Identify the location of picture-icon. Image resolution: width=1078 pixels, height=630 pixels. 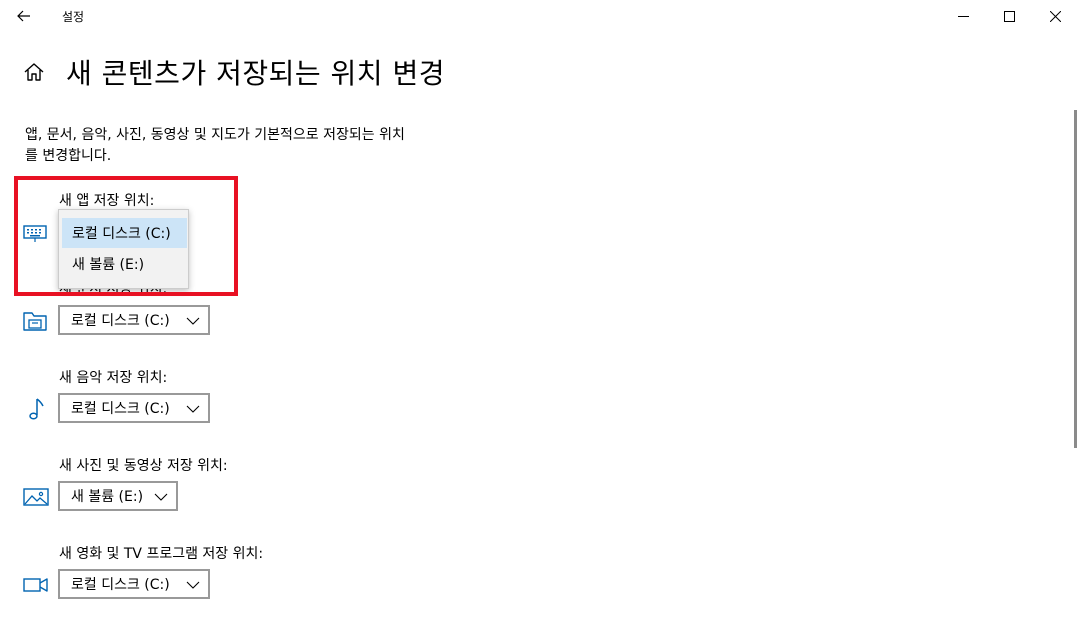
(36, 497).